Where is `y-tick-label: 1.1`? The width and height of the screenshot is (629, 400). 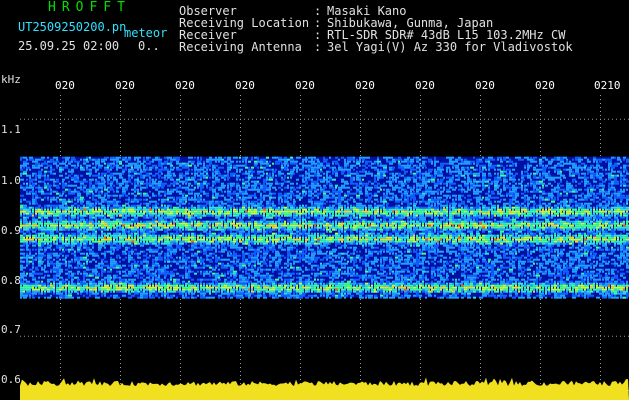 y-tick-label: 1.1 is located at coordinates (11, 129).